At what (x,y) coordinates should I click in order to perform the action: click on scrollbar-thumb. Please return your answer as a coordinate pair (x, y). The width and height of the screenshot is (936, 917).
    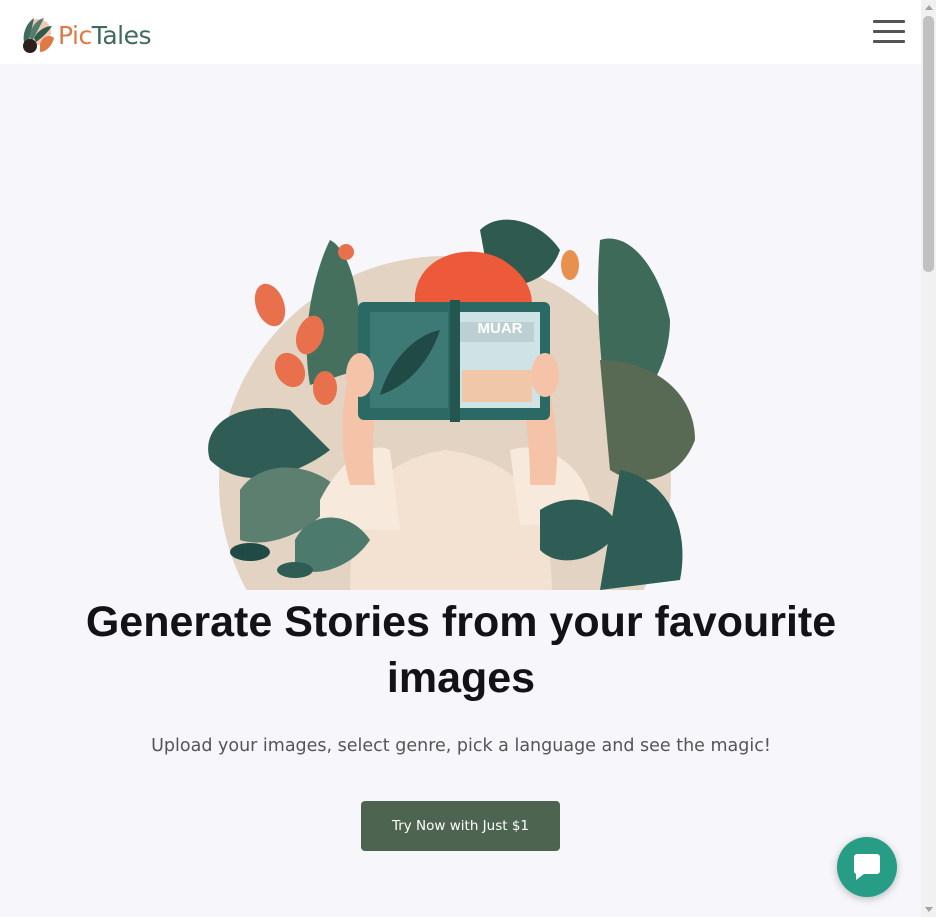
    Looking at the image, I should click on (928, 144).